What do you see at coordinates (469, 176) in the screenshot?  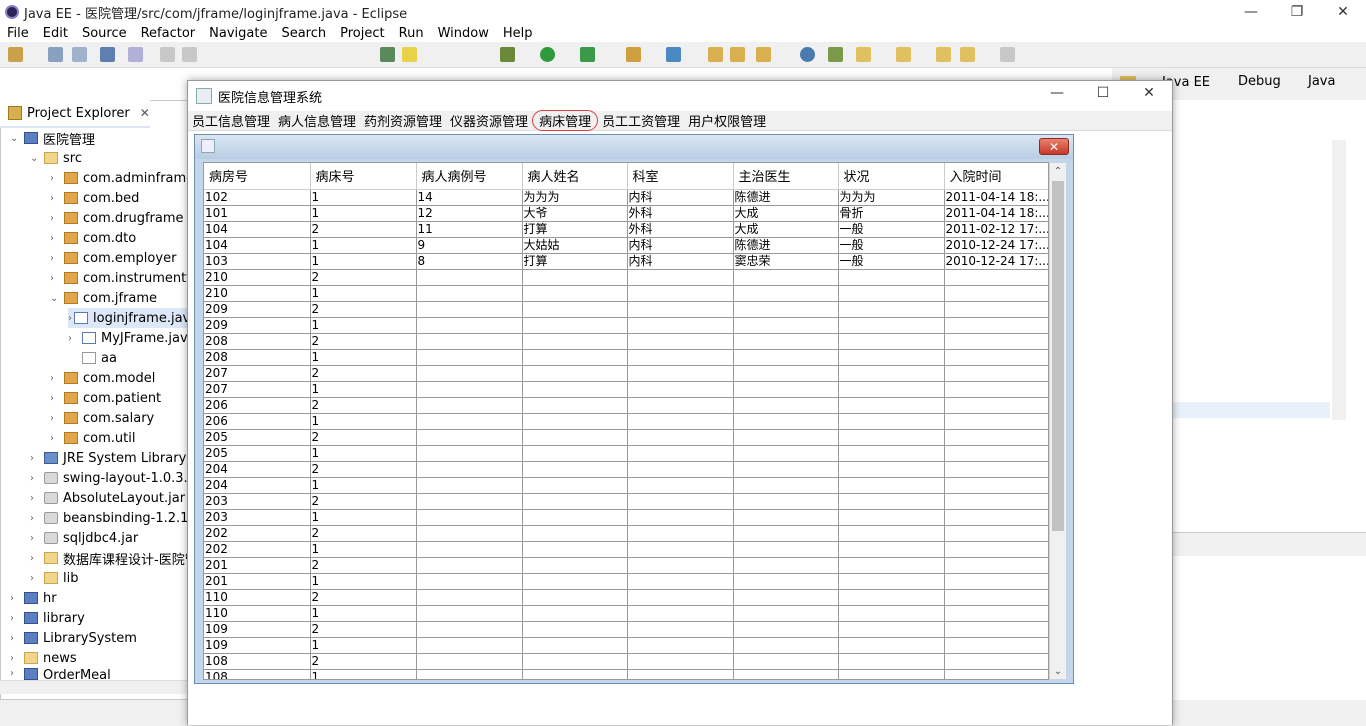 I see `col-header: 病人病例号` at bounding box center [469, 176].